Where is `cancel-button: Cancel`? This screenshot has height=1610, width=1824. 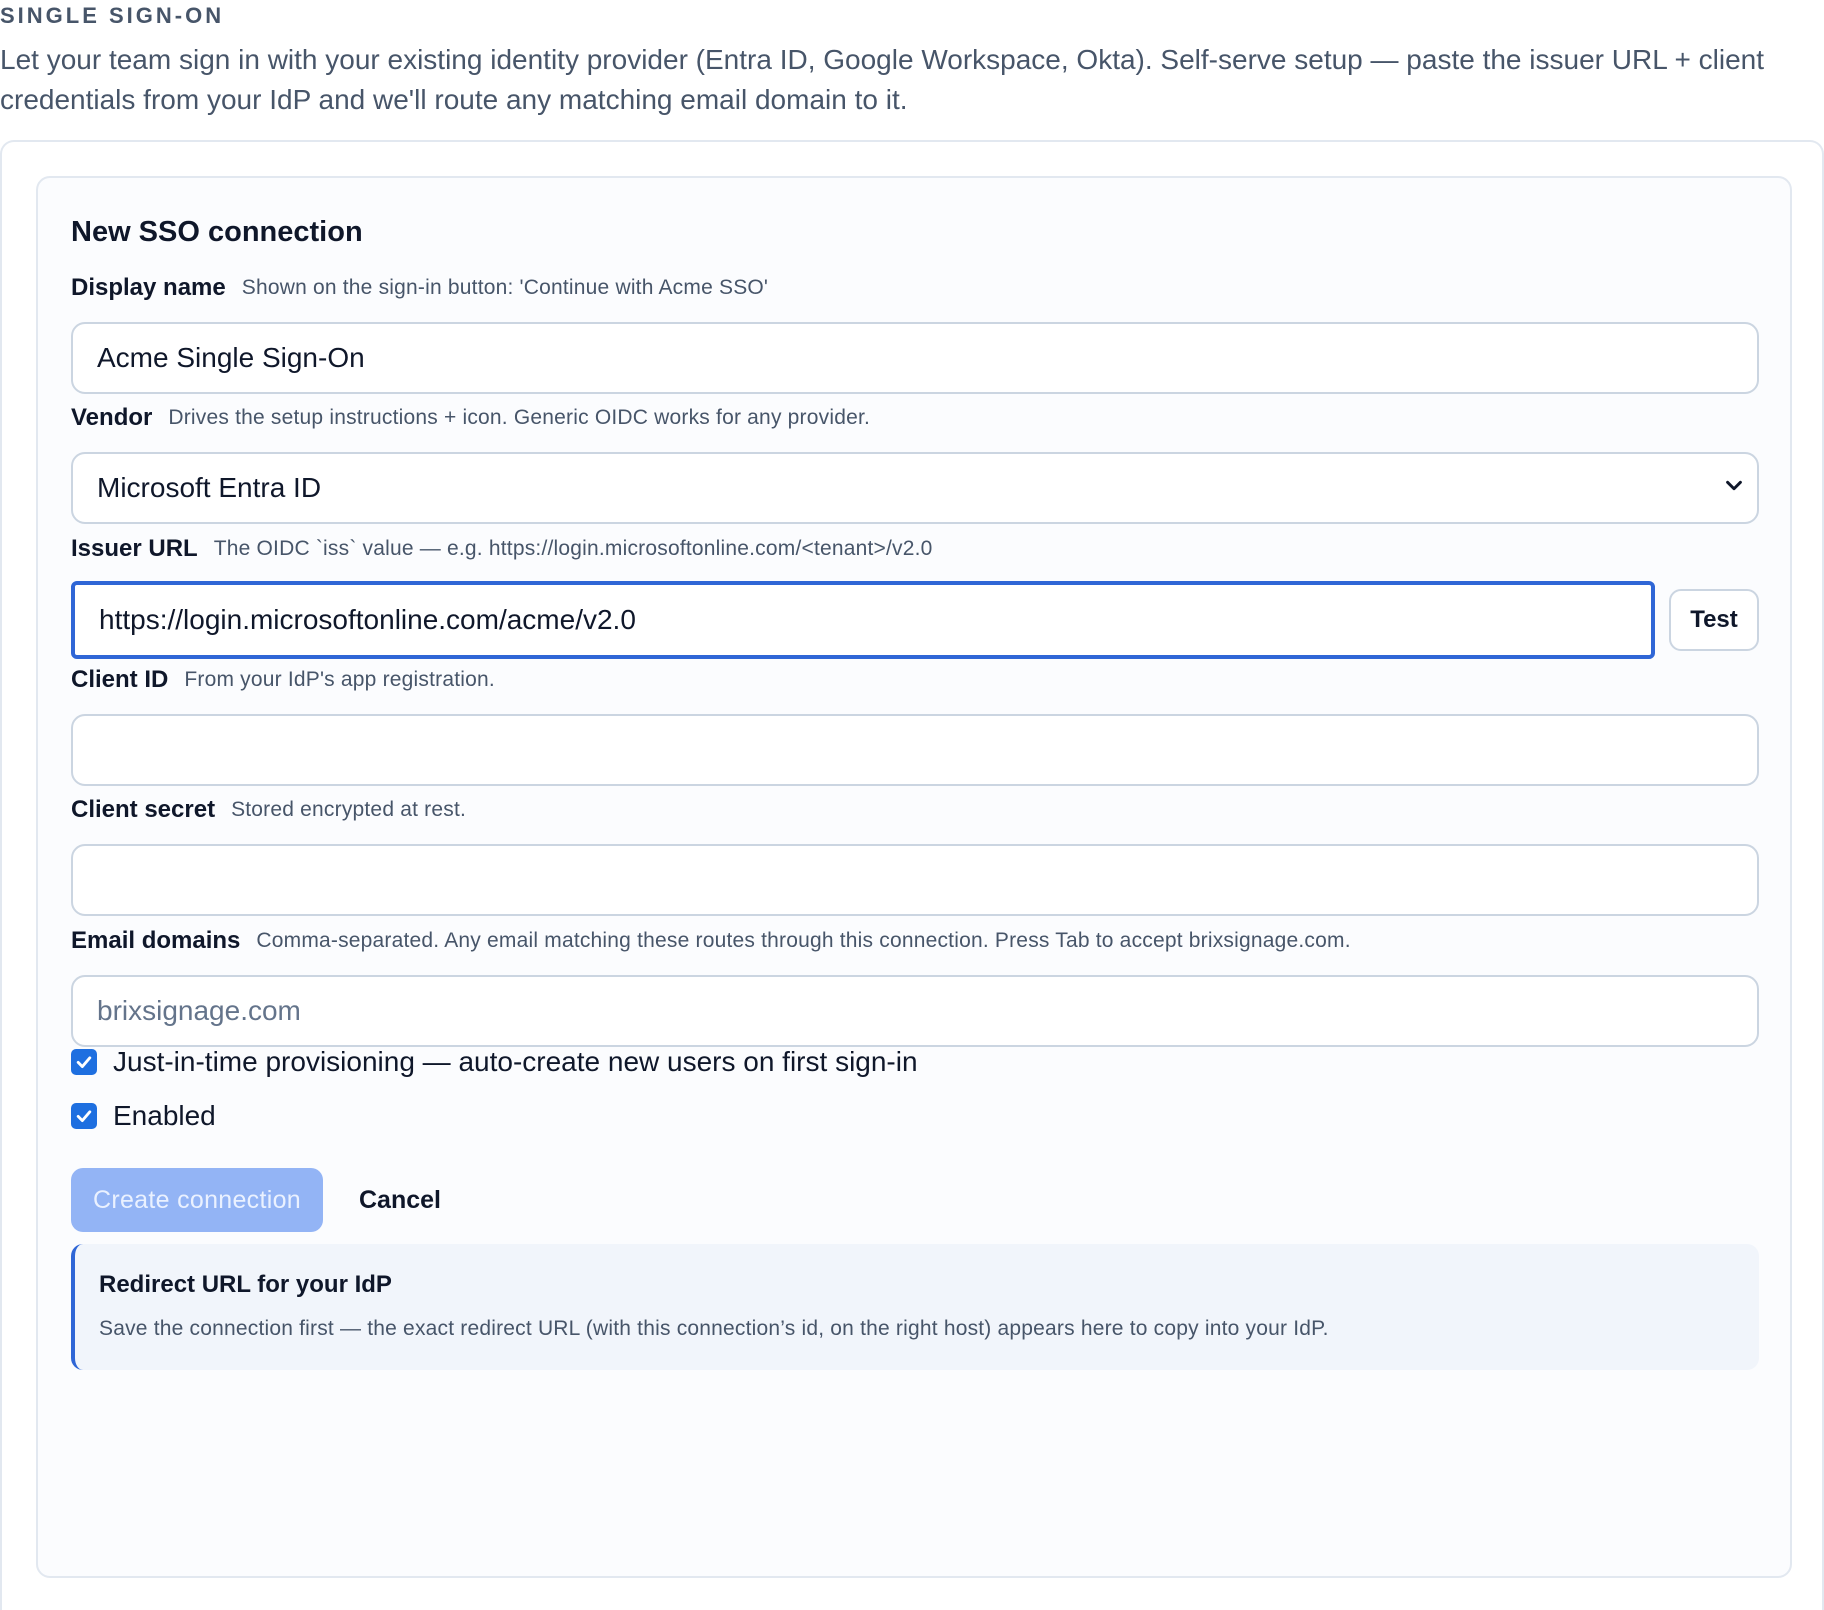 cancel-button: Cancel is located at coordinates (400, 1200).